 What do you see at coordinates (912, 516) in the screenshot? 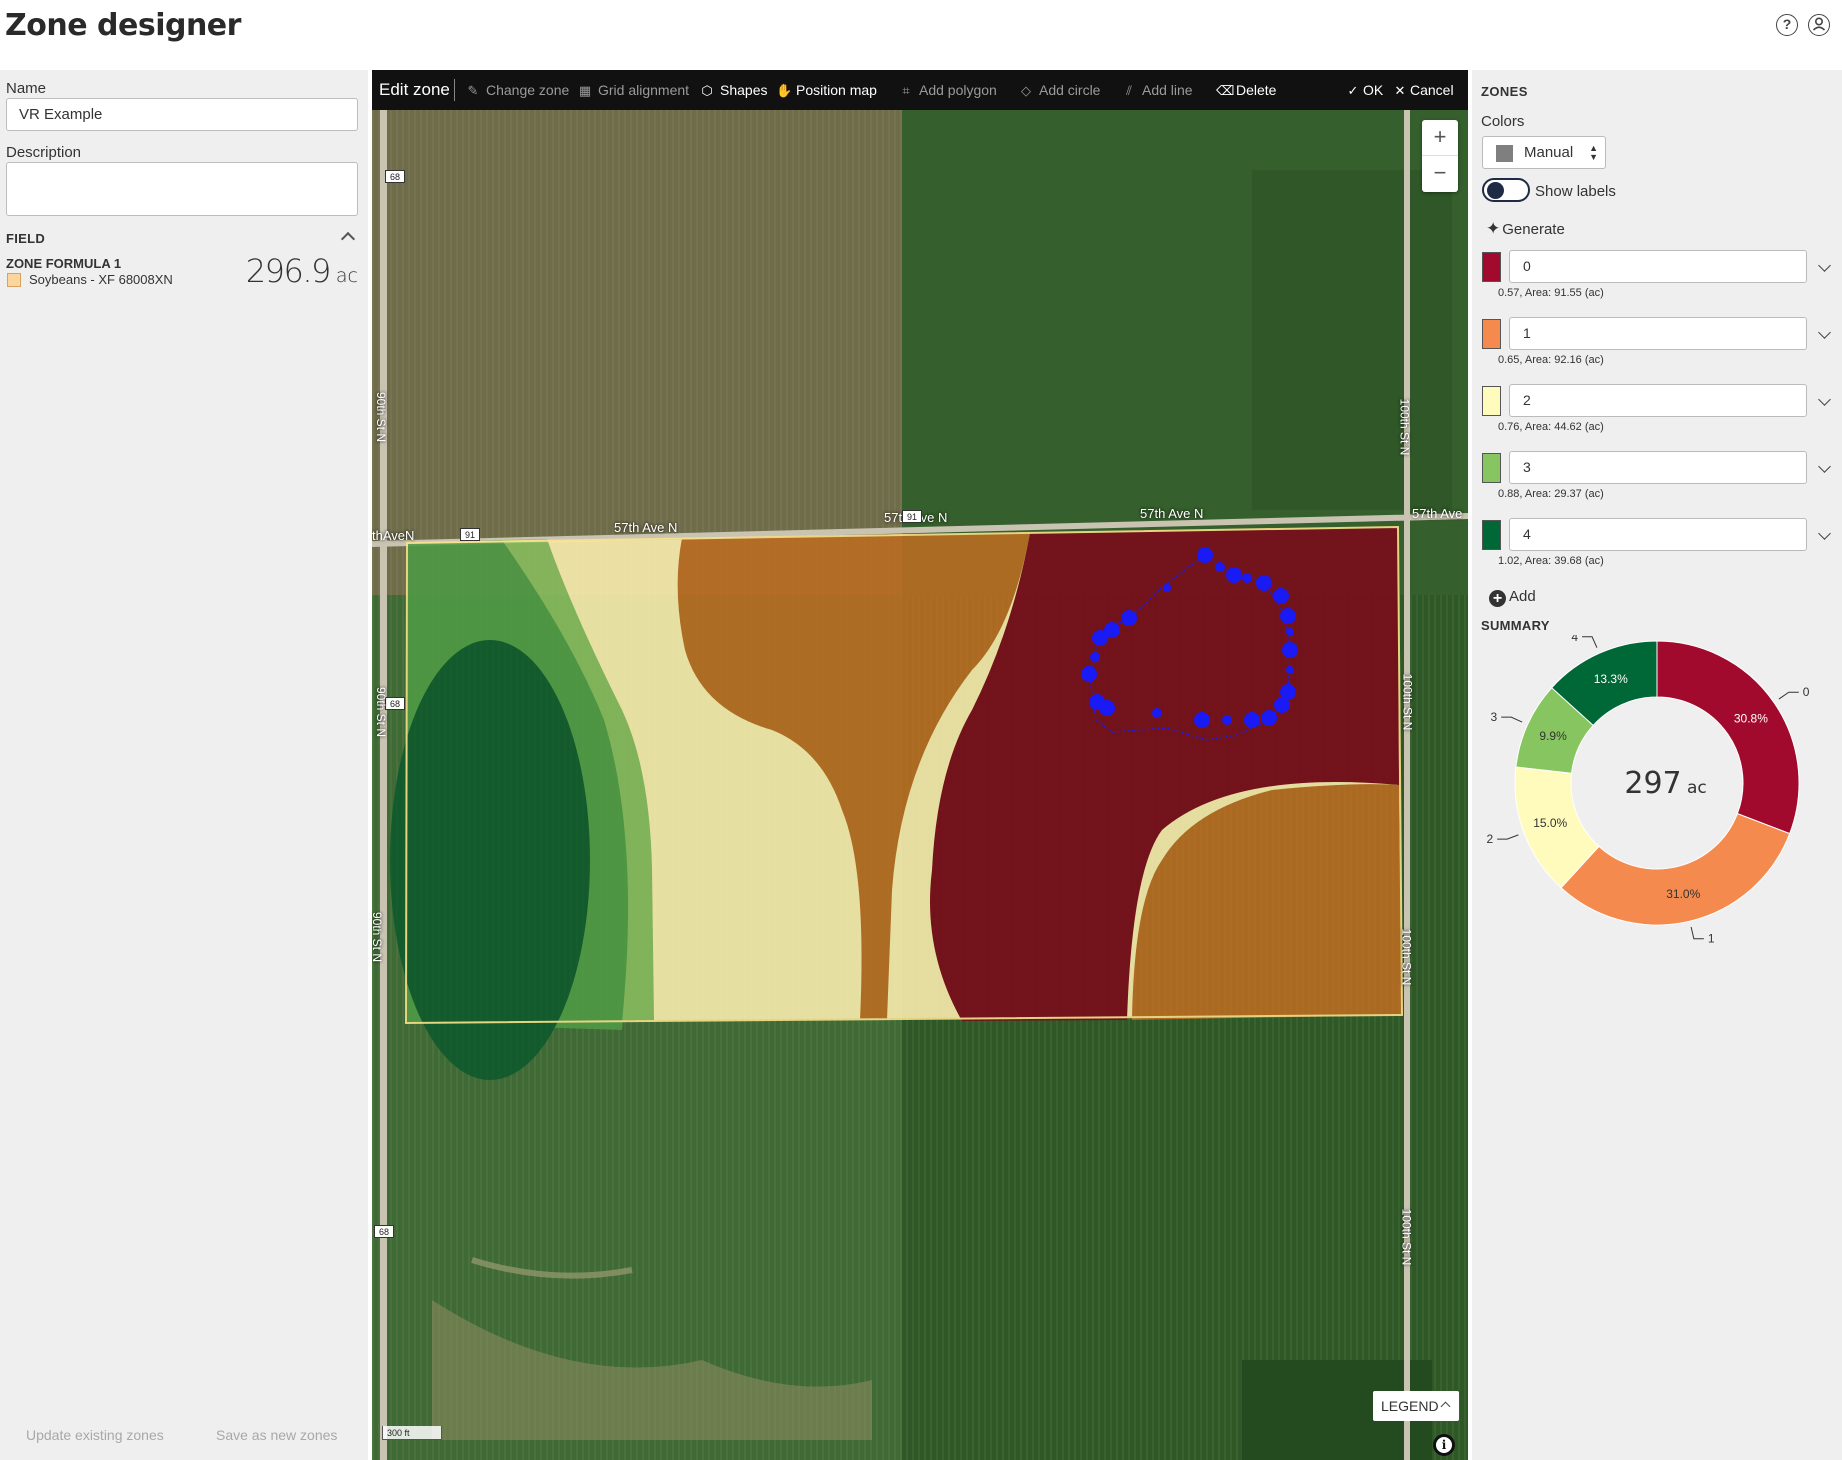
I see `route-shield: 91` at bounding box center [912, 516].